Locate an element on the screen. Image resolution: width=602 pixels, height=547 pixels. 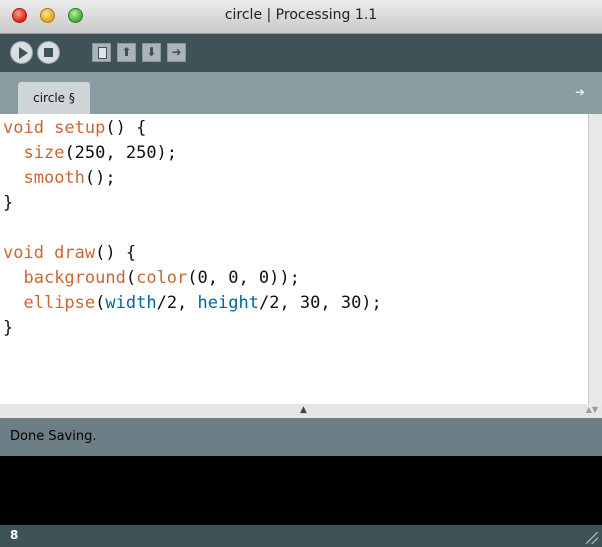
open-arrow-up-icon: ⬆ is located at coordinates (126, 52).